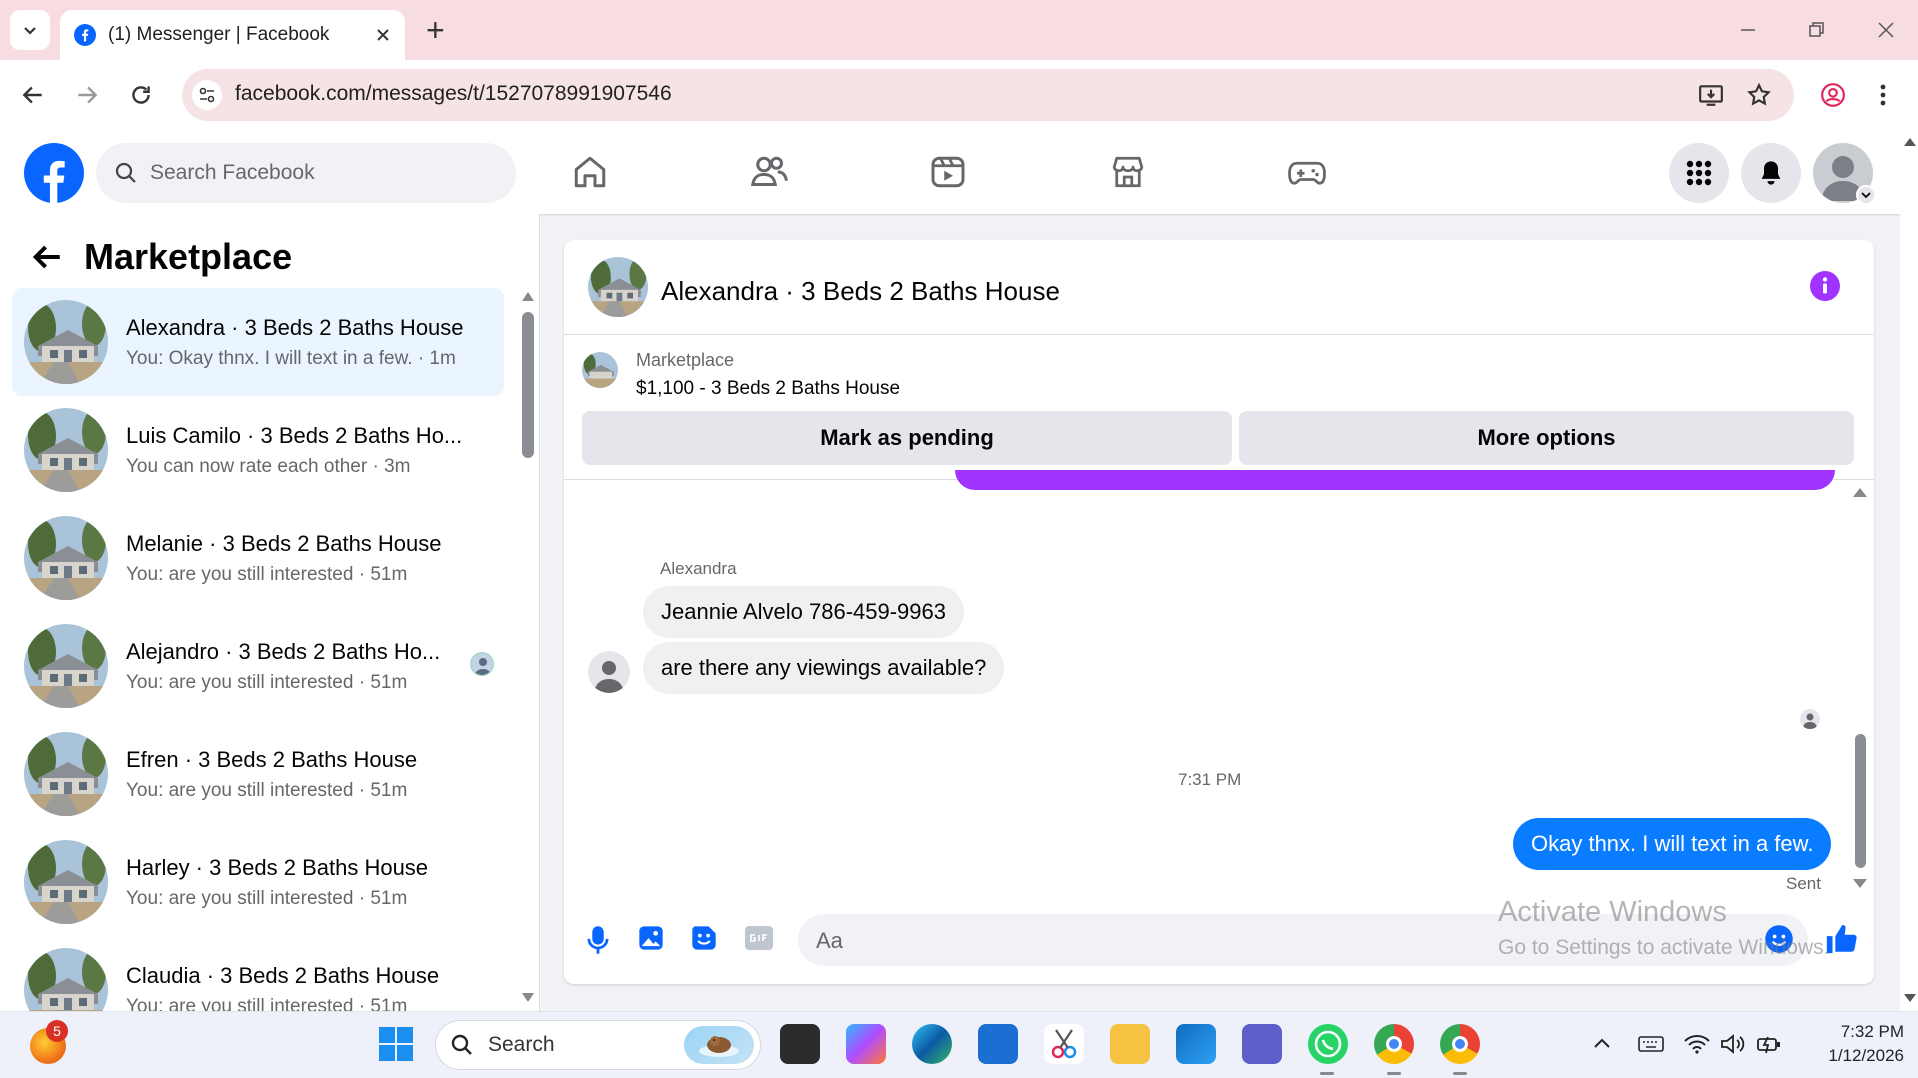 The height and width of the screenshot is (1078, 1918). Describe the element at coordinates (769, 172) in the screenshot. I see `nav-friends` at that location.